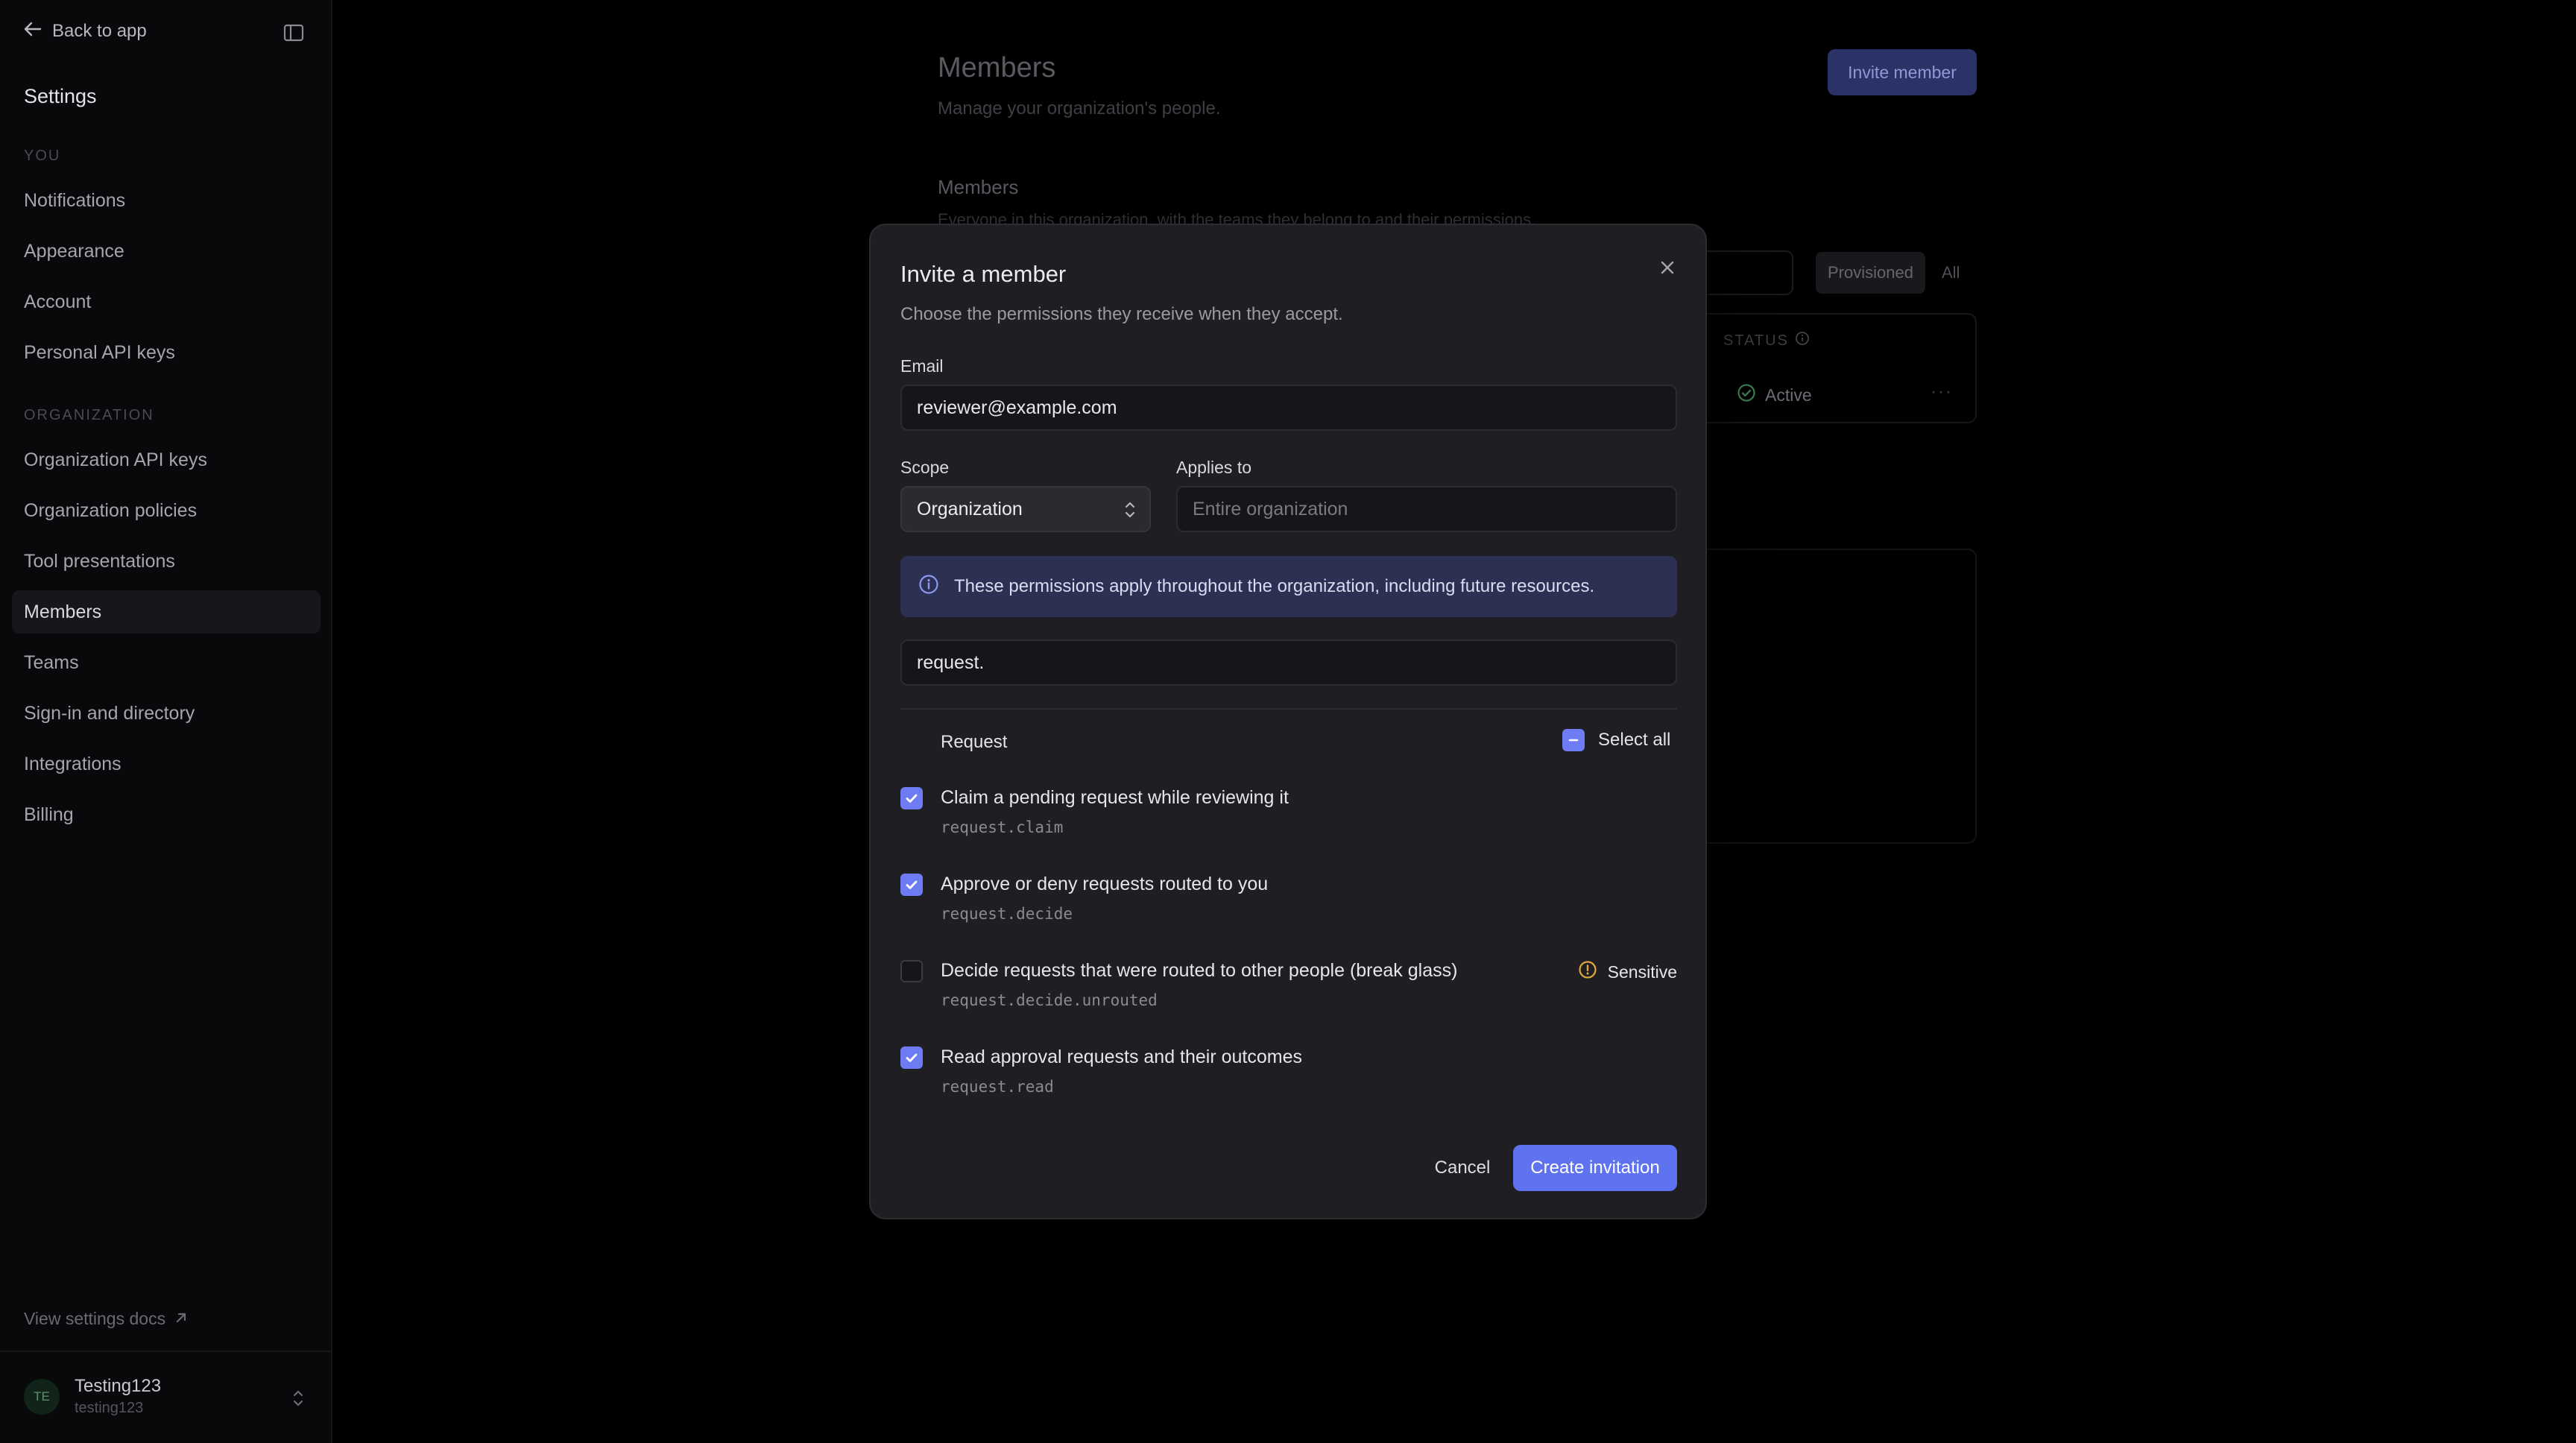 The height and width of the screenshot is (1443, 2576). Describe the element at coordinates (1288, 408) in the screenshot. I see `email-field: reviewer@example.com` at that location.